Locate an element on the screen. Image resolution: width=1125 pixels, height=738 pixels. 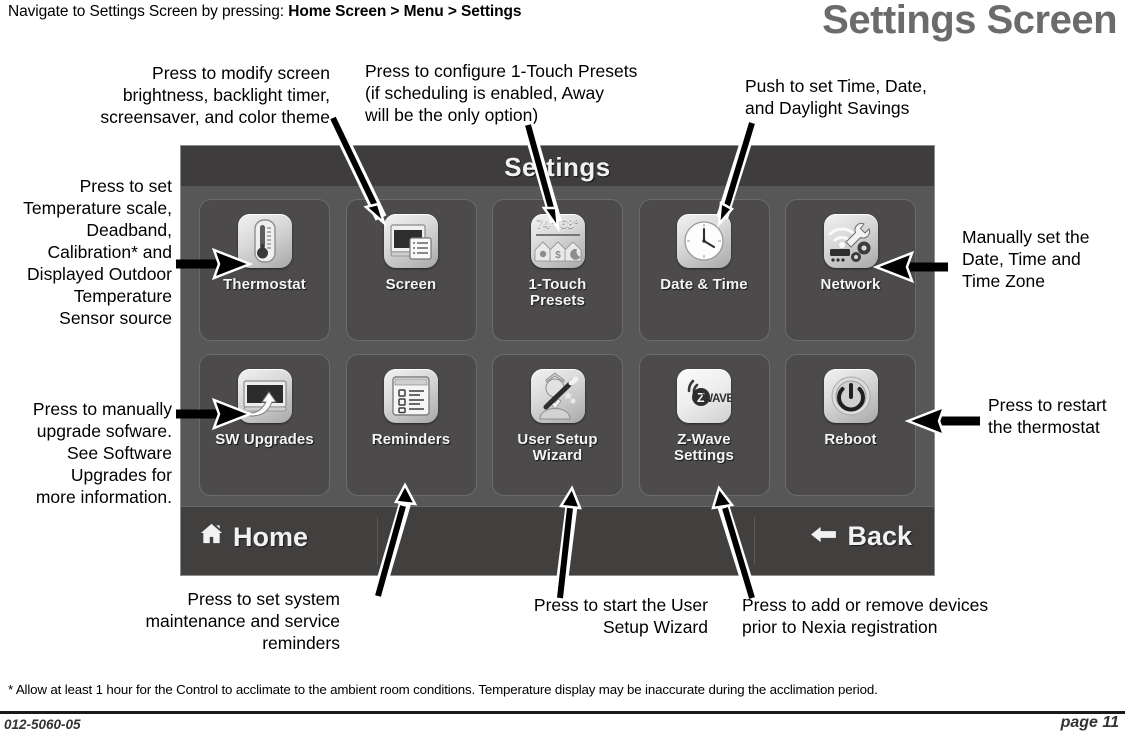
footer-rule is located at coordinates (562, 712).